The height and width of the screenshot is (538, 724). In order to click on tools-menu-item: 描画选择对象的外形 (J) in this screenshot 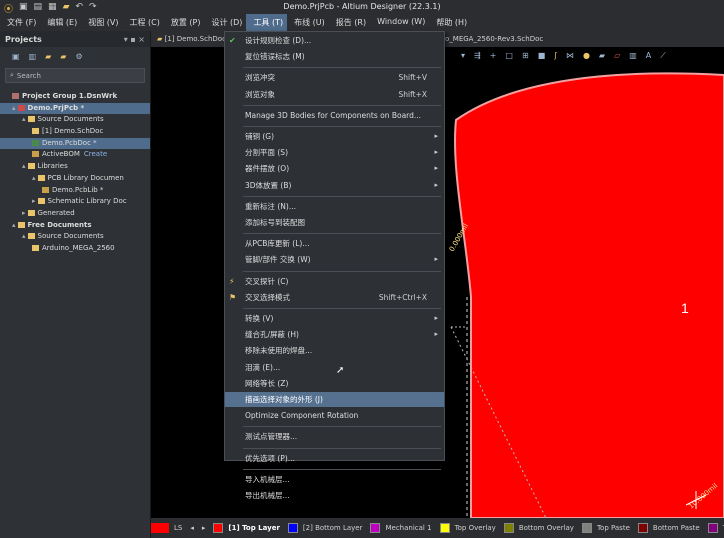, I will do `click(334, 399)`.